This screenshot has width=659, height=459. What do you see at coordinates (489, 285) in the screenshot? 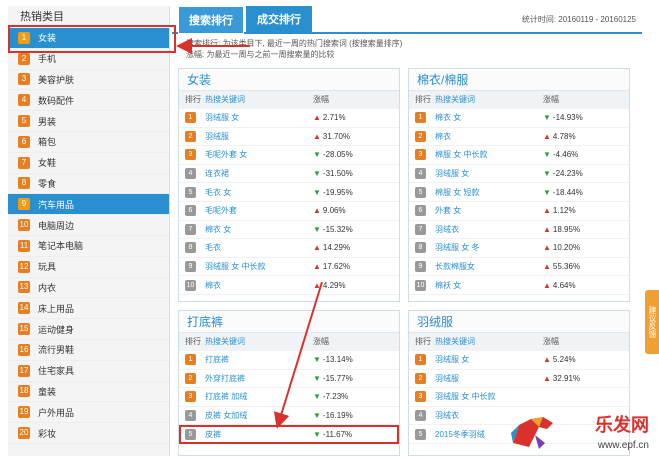
I see `keyword-link: 棉袄 女` at bounding box center [489, 285].